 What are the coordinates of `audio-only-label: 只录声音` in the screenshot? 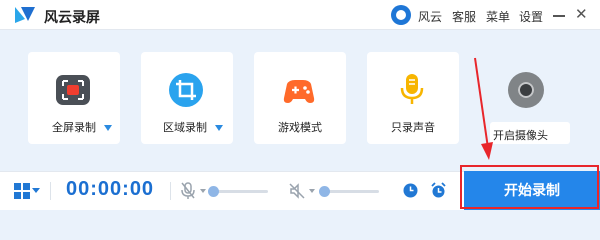 It's located at (413, 128).